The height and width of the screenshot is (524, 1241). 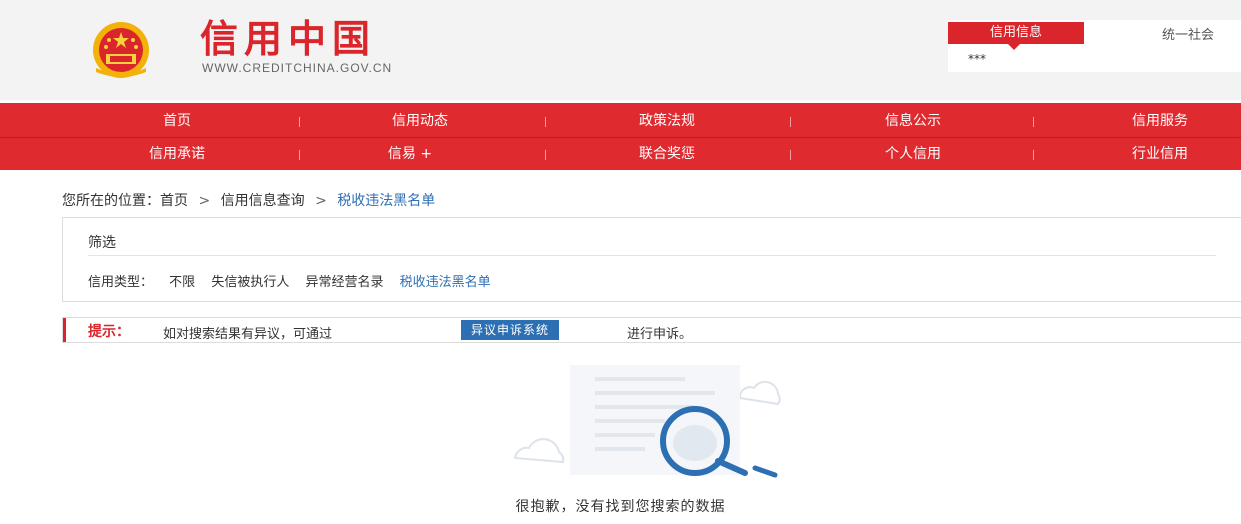 I want to click on nav-item-credit-commitment: 信用承诺, so click(x=177, y=154).